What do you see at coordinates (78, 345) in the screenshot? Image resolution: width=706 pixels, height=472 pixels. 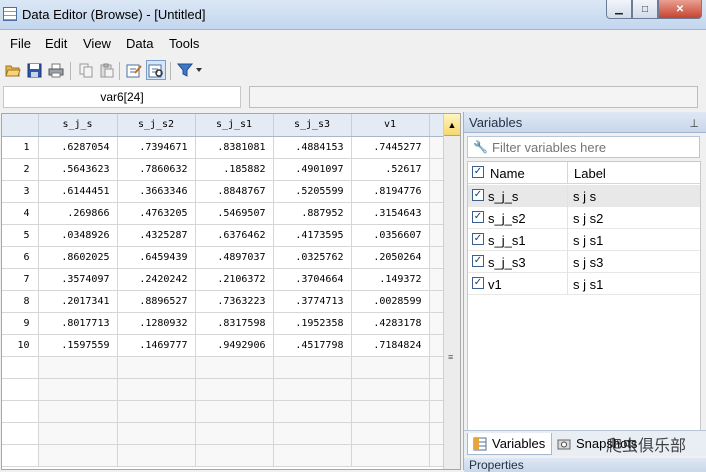 I see `data-cell: .1597559` at bounding box center [78, 345].